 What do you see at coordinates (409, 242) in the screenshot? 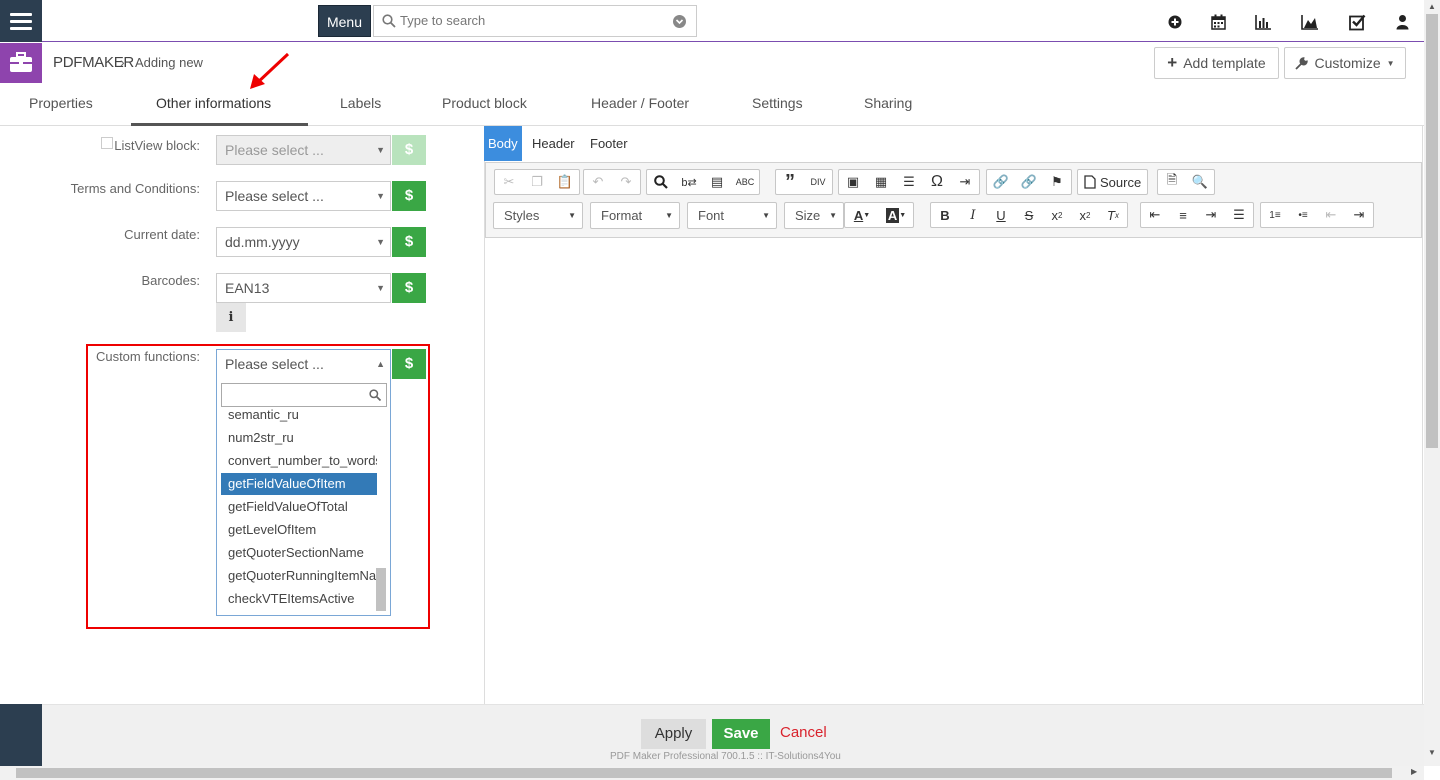
I see `current-date-insert-button: $` at bounding box center [409, 242].